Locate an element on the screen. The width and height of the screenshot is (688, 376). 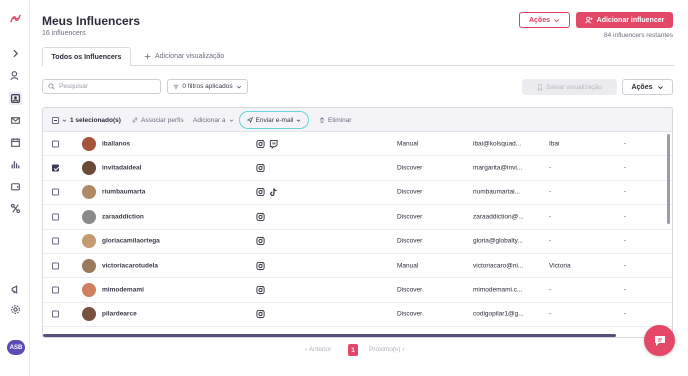
settings-gear-icon is located at coordinates (15, 309).